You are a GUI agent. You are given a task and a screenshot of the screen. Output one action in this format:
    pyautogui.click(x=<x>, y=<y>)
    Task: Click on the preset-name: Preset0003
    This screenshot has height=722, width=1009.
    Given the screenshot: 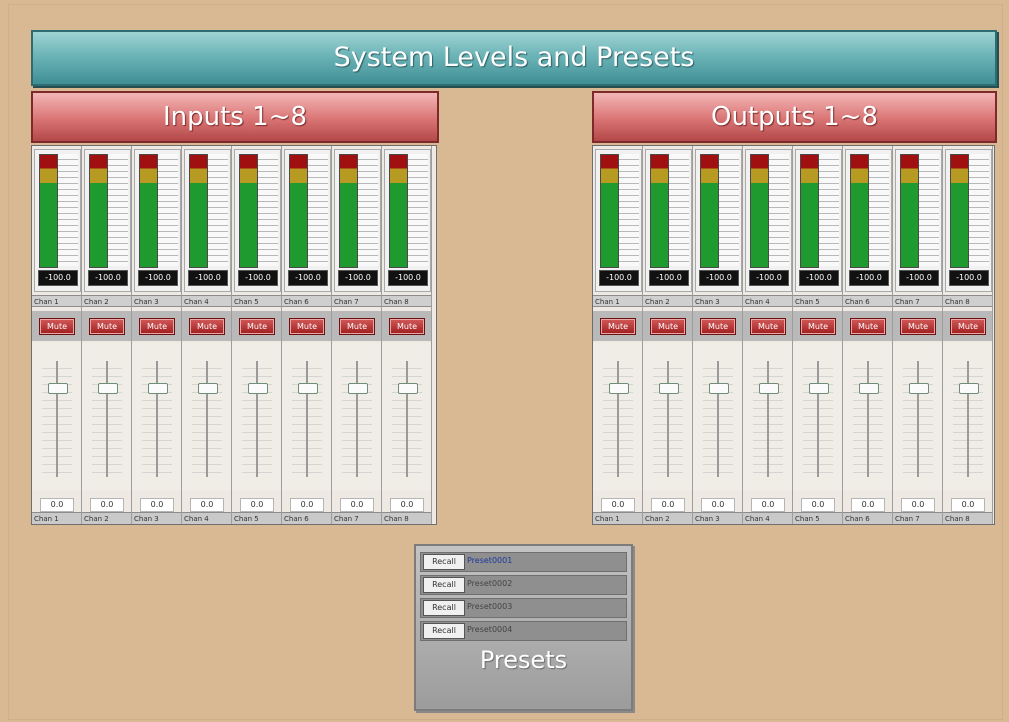 What is the action you would take?
    pyautogui.click(x=490, y=606)
    